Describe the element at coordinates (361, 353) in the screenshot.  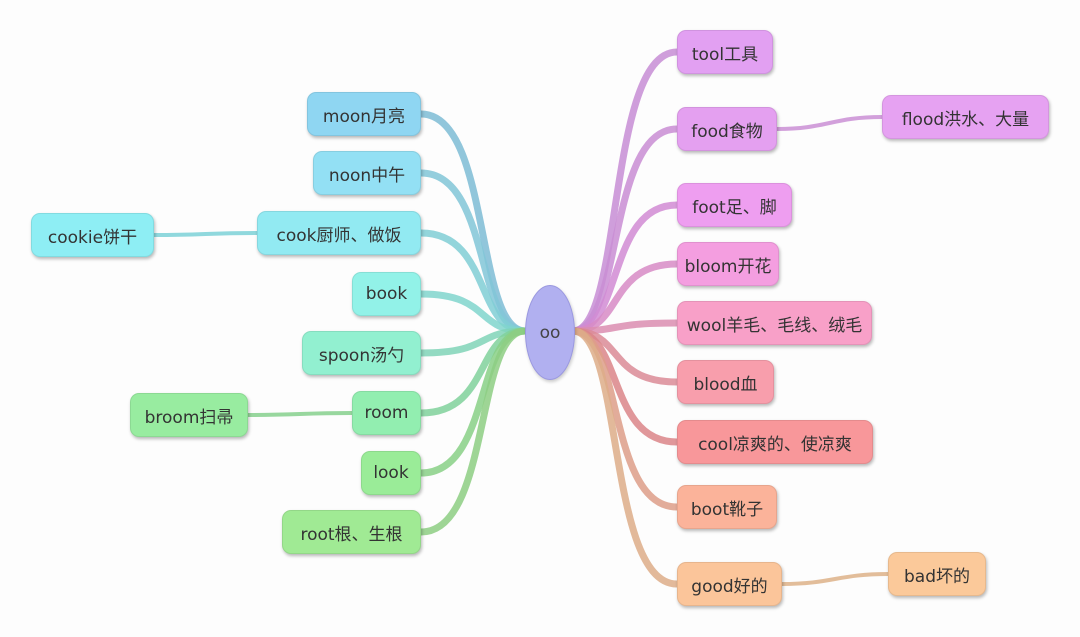
I see `node-left-4: spoon汤勺` at that location.